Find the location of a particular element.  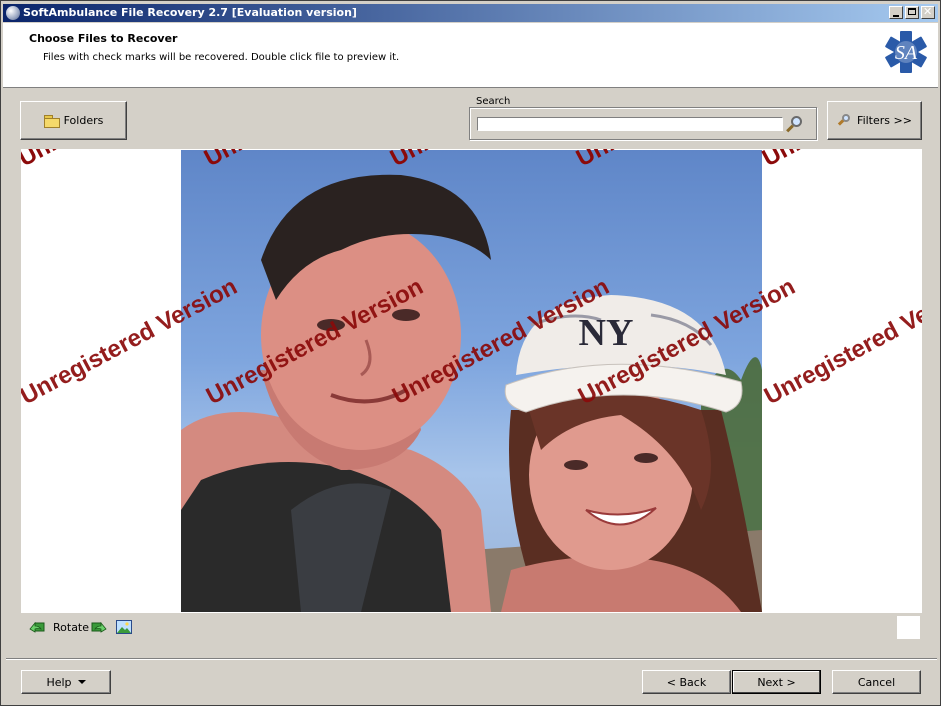

filters-button: Filters >> is located at coordinates (874, 120).